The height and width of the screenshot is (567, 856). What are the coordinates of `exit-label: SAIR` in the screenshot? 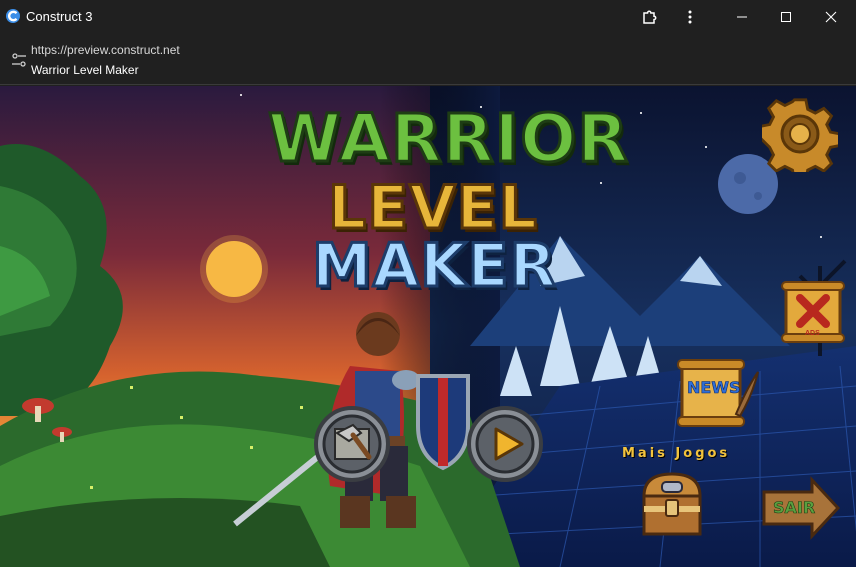 It's located at (794, 508).